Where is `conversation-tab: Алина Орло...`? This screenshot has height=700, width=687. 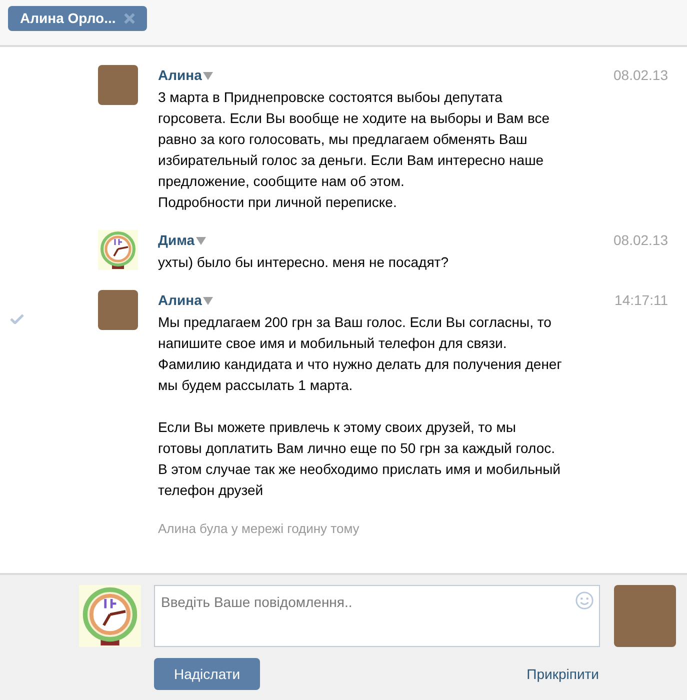 conversation-tab: Алина Орло... is located at coordinates (77, 18).